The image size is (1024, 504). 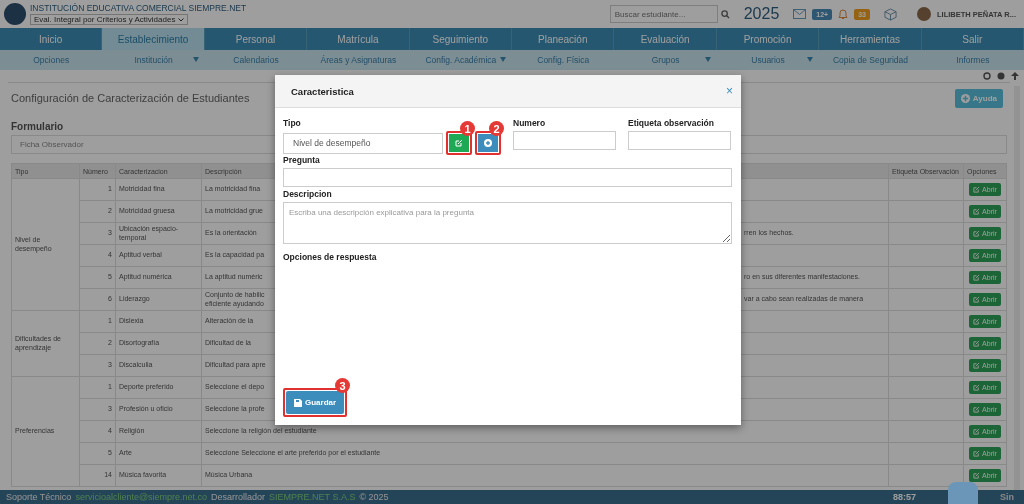 What do you see at coordinates (343, 385) in the screenshot?
I see `step-marker: 3` at bounding box center [343, 385].